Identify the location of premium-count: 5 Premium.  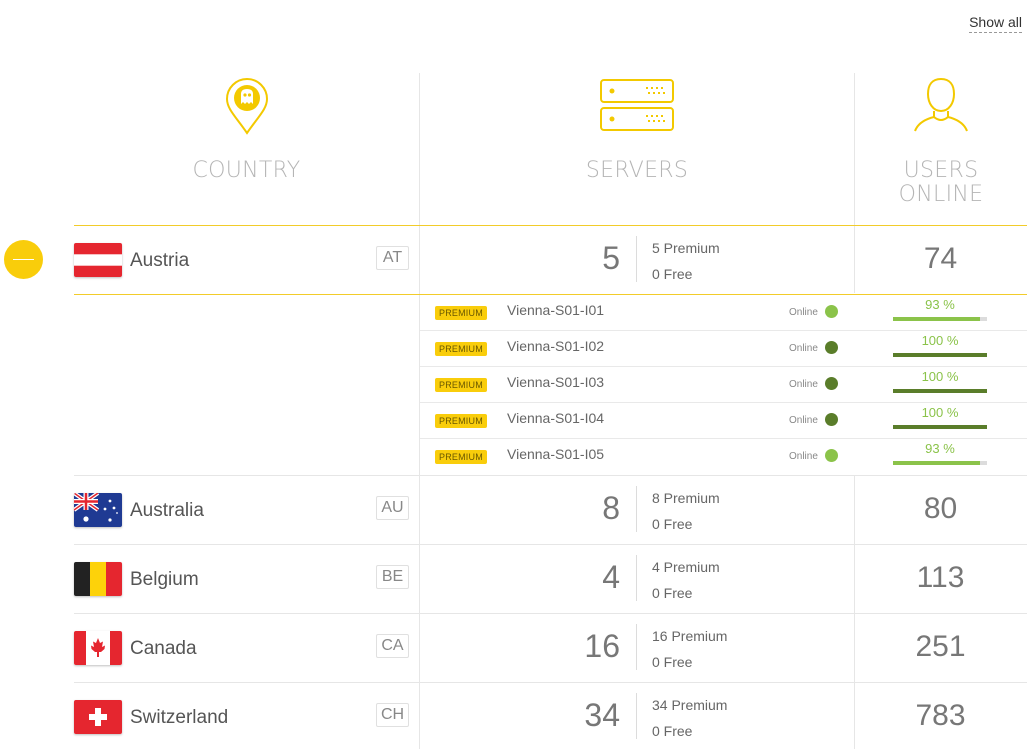
(686, 248).